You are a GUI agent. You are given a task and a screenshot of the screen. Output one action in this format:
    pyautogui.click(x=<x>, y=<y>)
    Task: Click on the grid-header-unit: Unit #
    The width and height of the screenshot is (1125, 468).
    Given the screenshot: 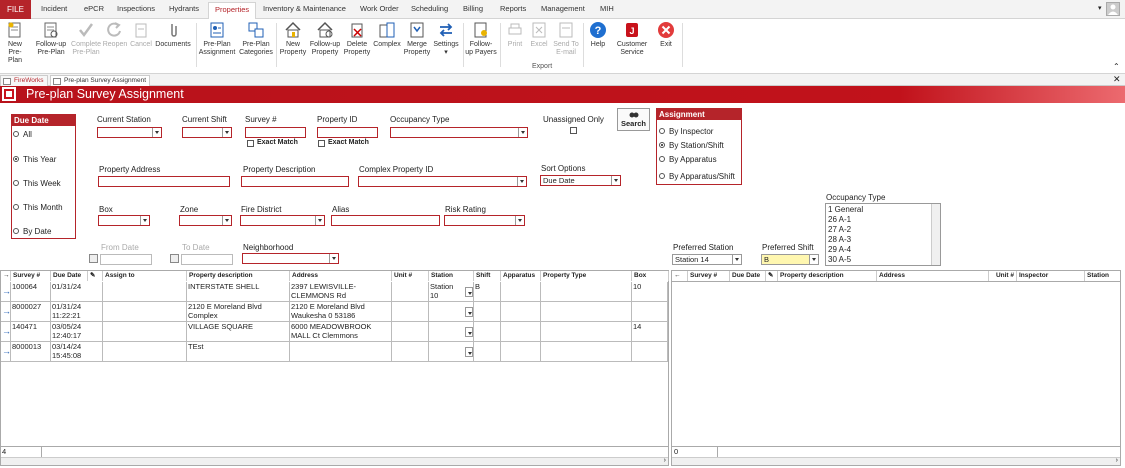 What is the action you would take?
    pyautogui.click(x=410, y=276)
    